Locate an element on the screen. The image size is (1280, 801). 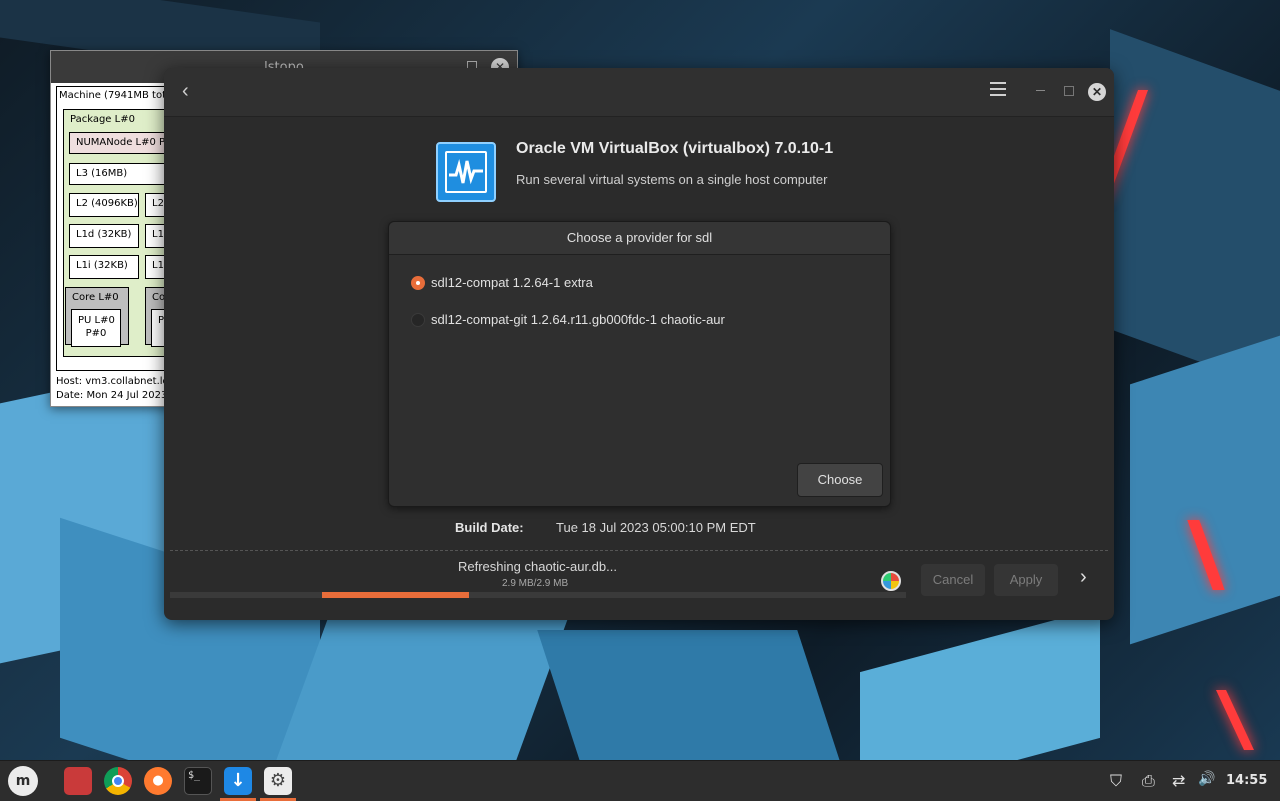
shield-icon: ⛉ is located at coordinates (1116, 781).